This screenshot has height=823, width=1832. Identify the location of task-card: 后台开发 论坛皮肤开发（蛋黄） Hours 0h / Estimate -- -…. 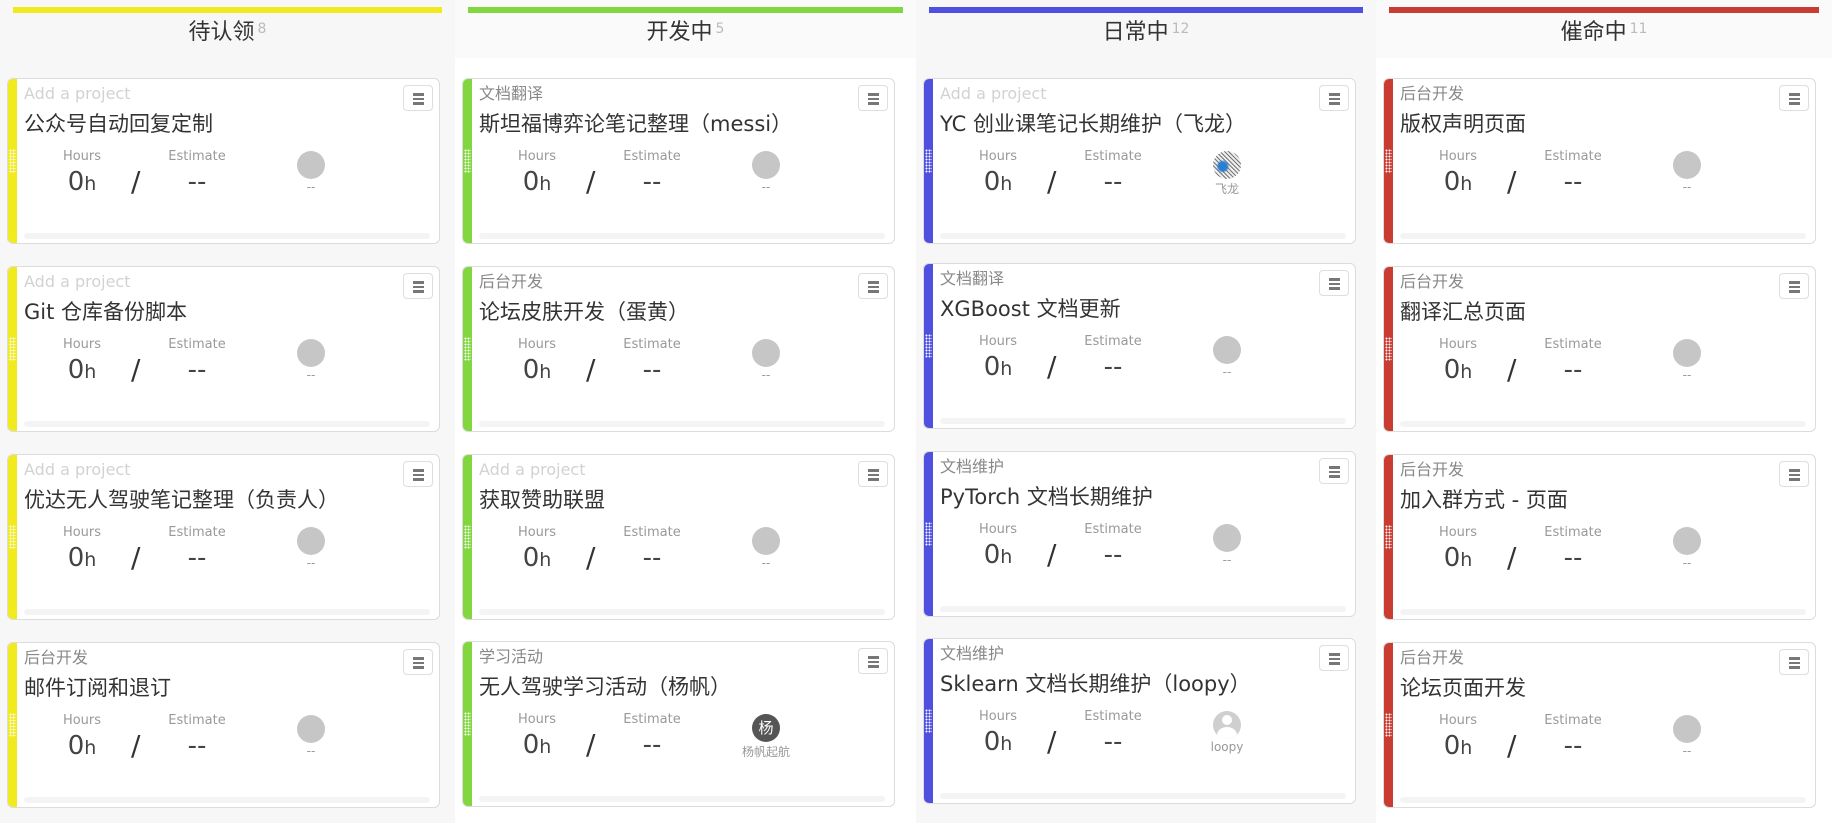
(678, 349).